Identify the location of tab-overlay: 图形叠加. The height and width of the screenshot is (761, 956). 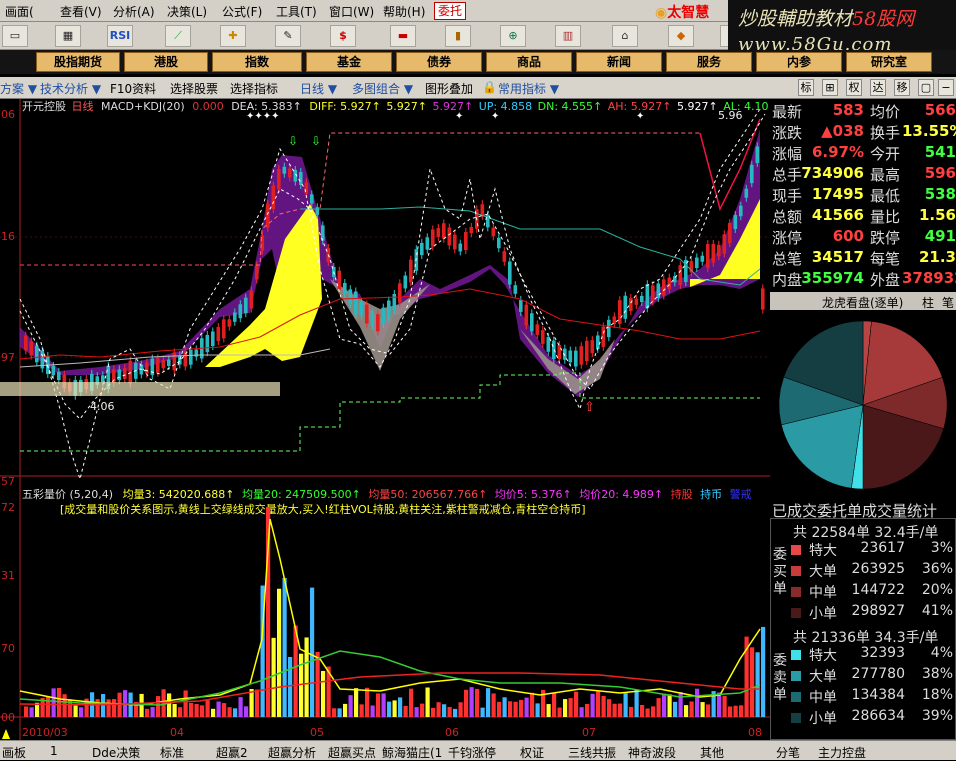
(449, 88).